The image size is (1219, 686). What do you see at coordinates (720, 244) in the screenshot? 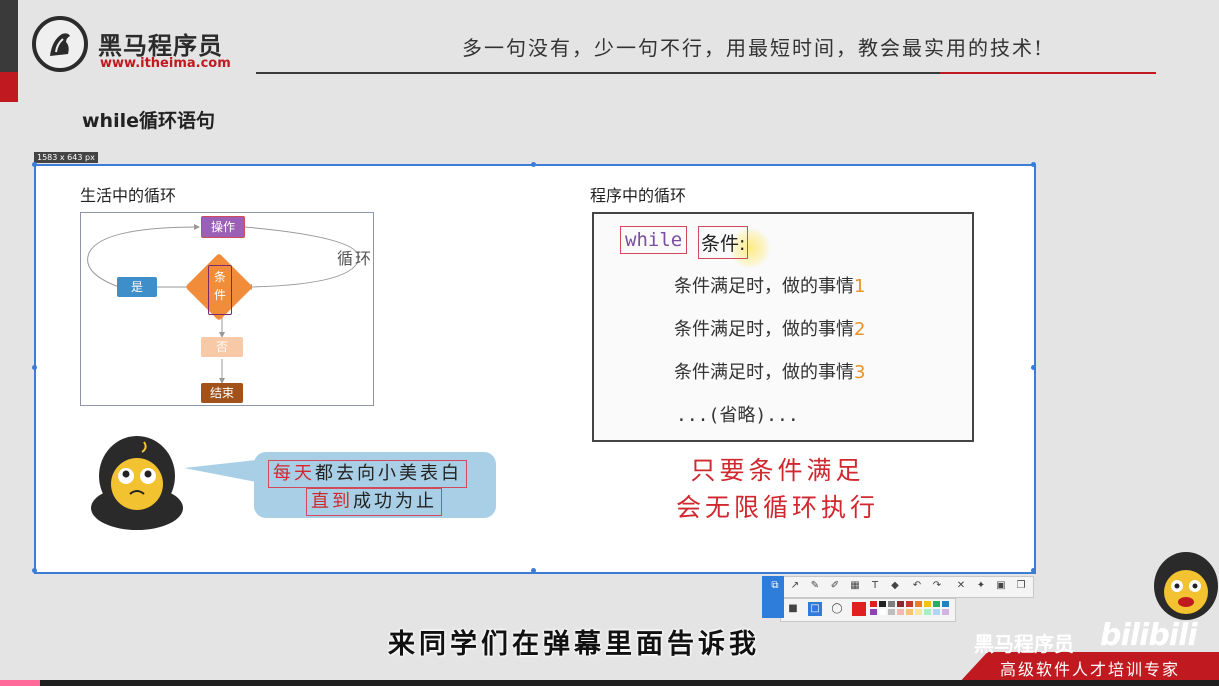
I see `while-condition-text: 条件` at bounding box center [720, 244].